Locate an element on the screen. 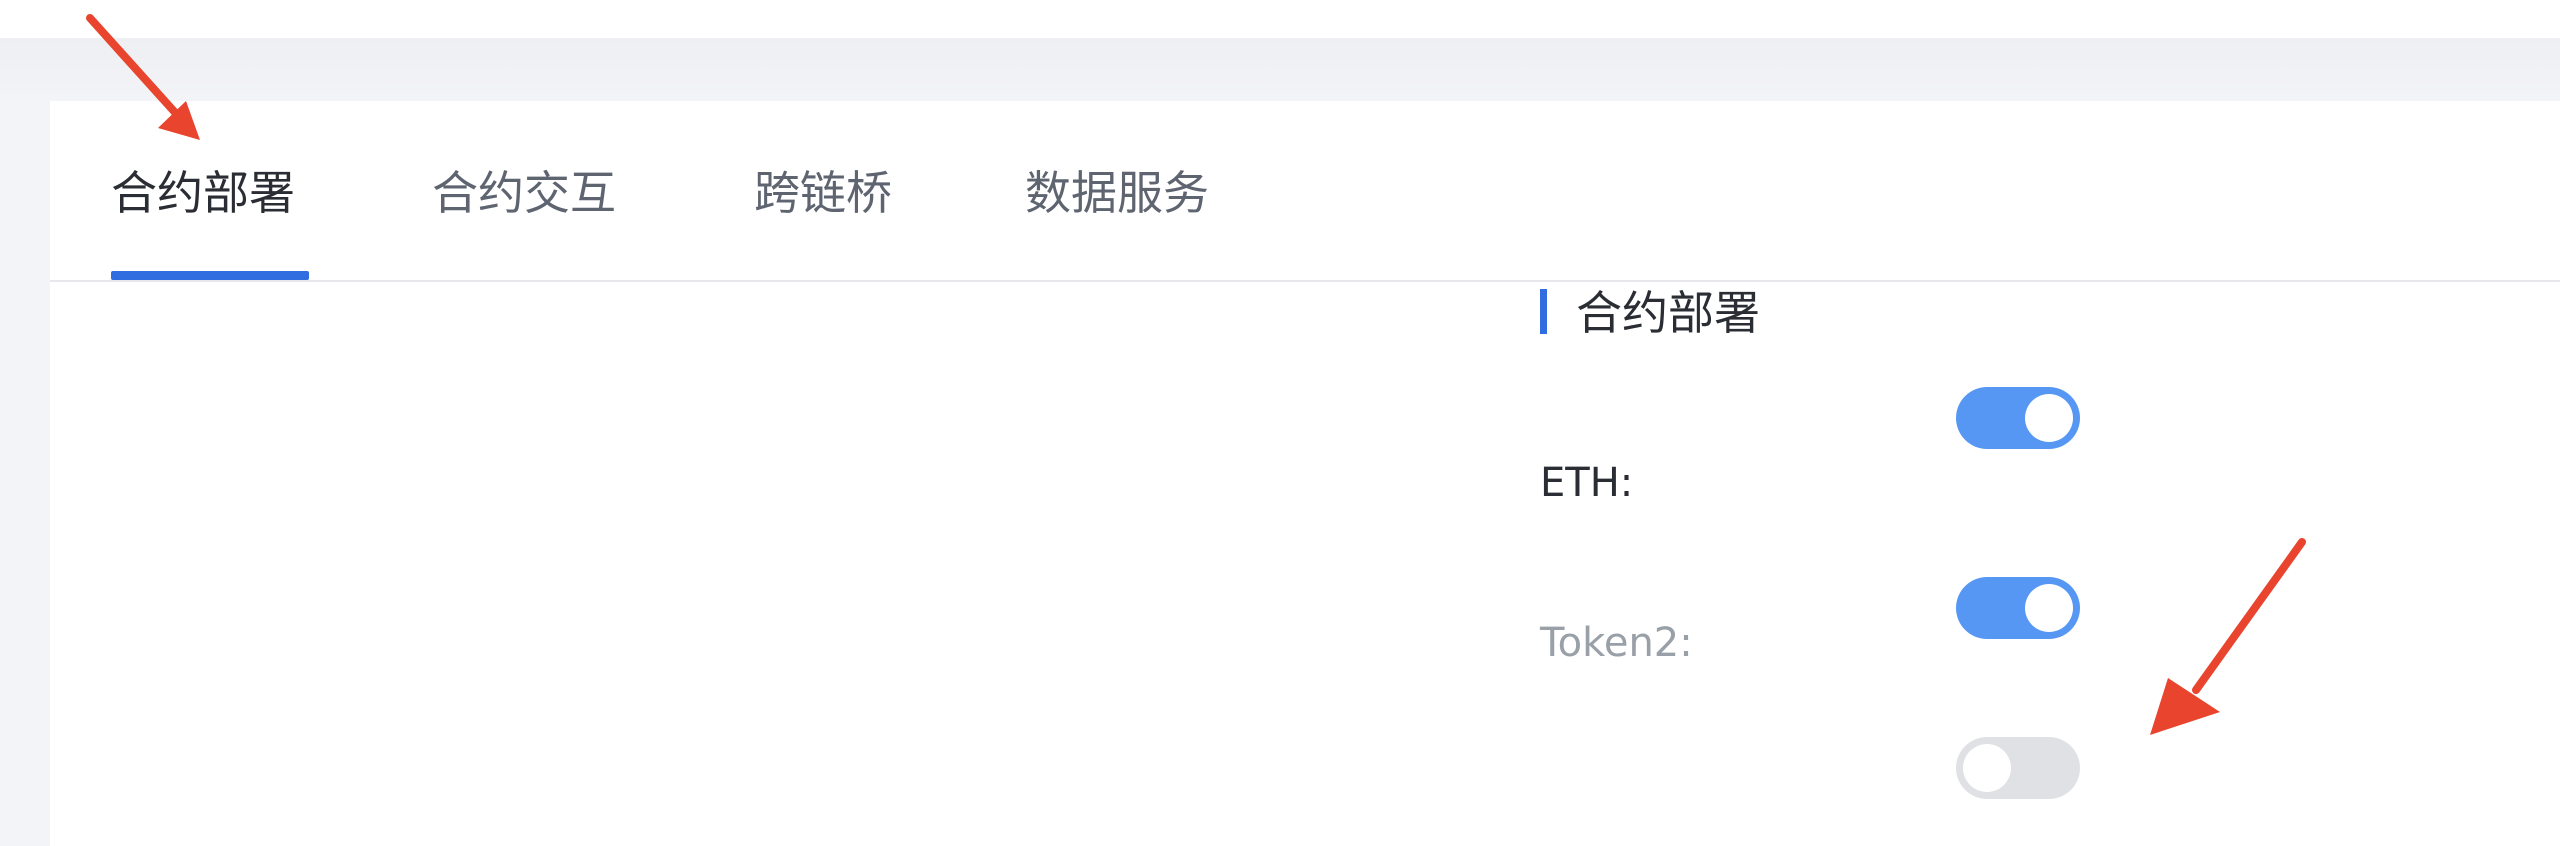  token2-toggle-switch is located at coordinates (2018, 768).